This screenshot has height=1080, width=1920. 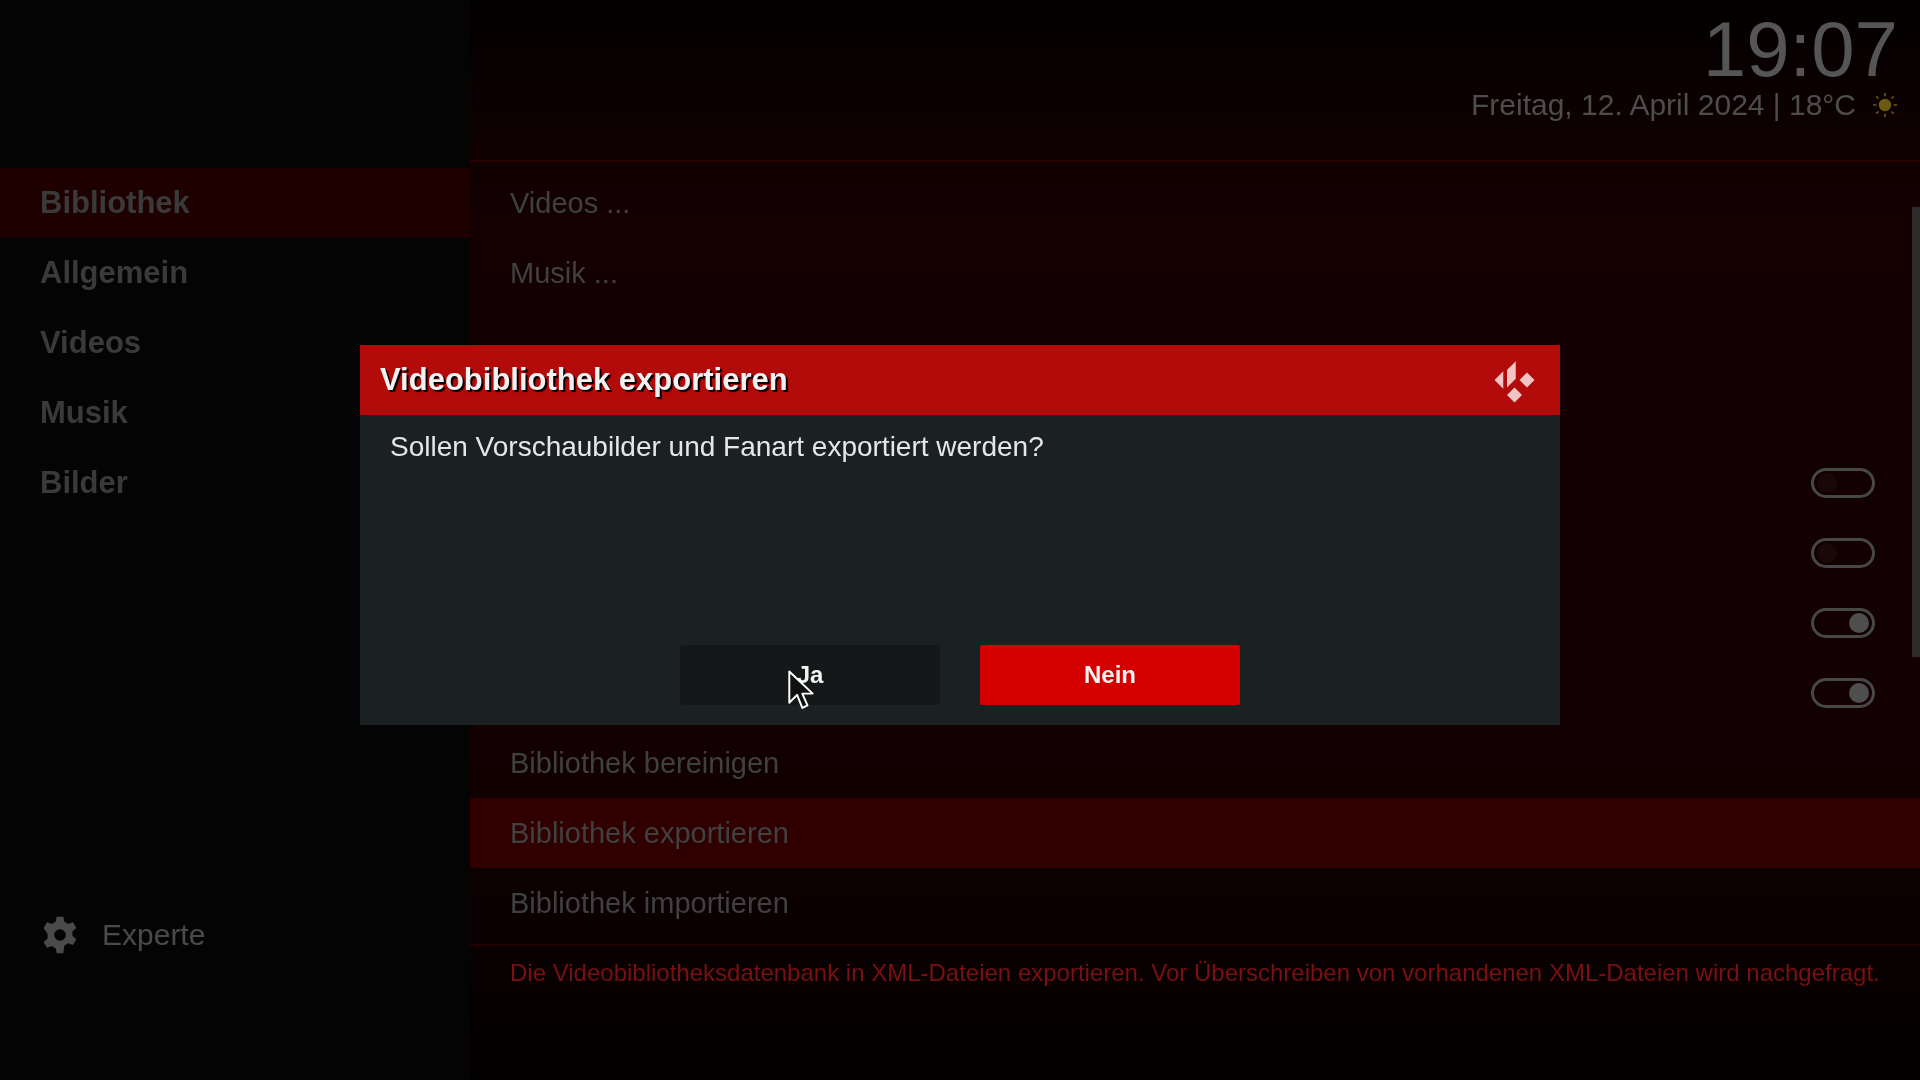 I want to click on clock-time: 19:07, so click(x=1800, y=49).